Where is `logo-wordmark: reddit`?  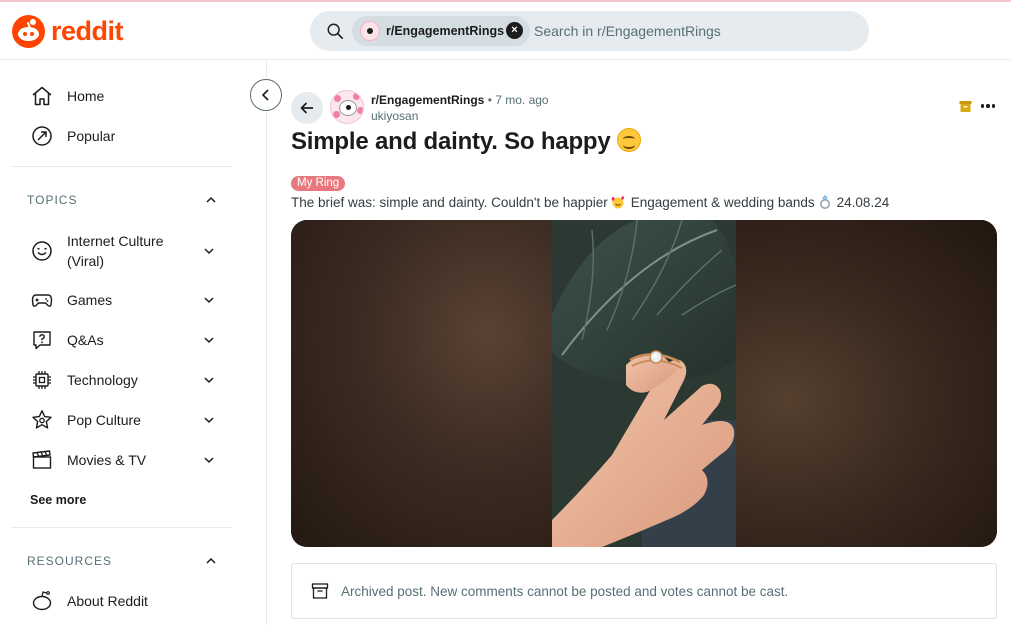
logo-wordmark: reddit is located at coordinates (87, 30).